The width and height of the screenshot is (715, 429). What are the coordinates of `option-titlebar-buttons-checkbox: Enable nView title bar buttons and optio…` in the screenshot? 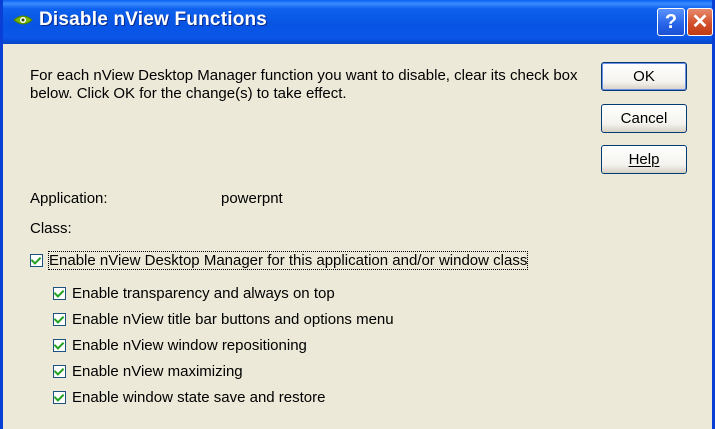 It's located at (223, 319).